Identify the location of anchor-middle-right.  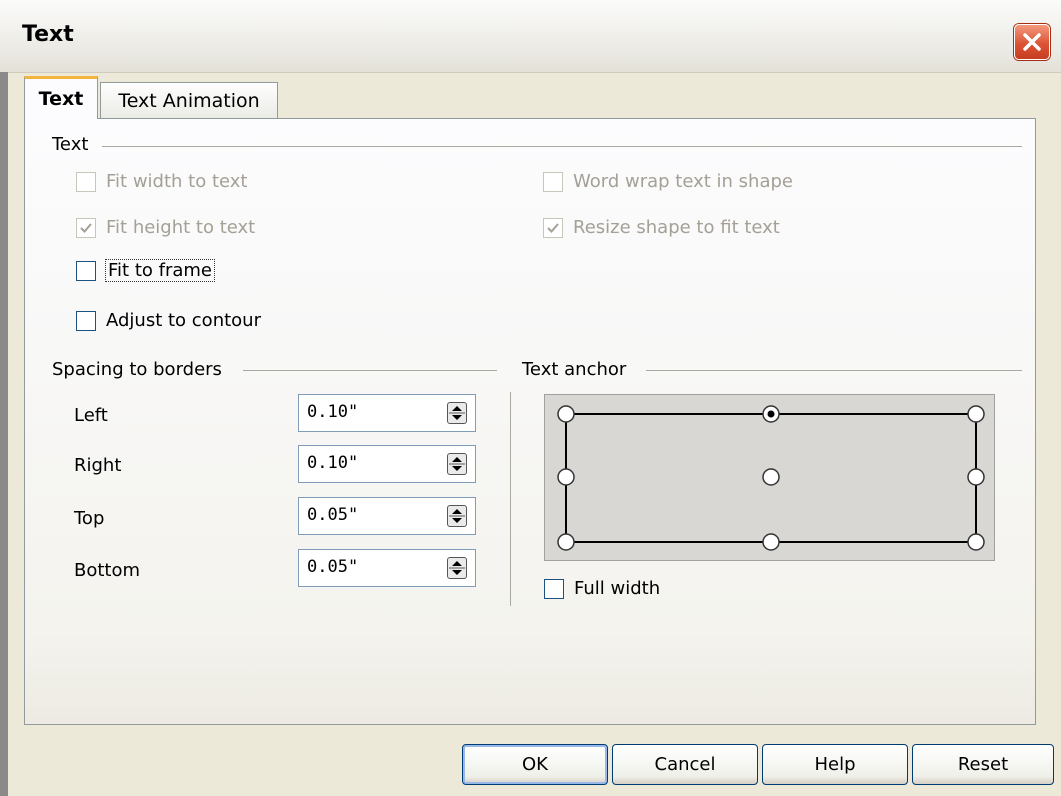
(976, 477).